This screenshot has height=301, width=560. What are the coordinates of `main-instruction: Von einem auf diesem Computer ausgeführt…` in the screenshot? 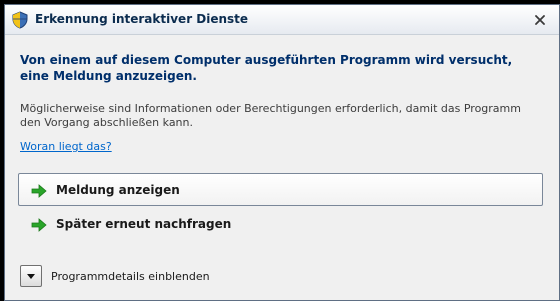 It's located at (266, 68).